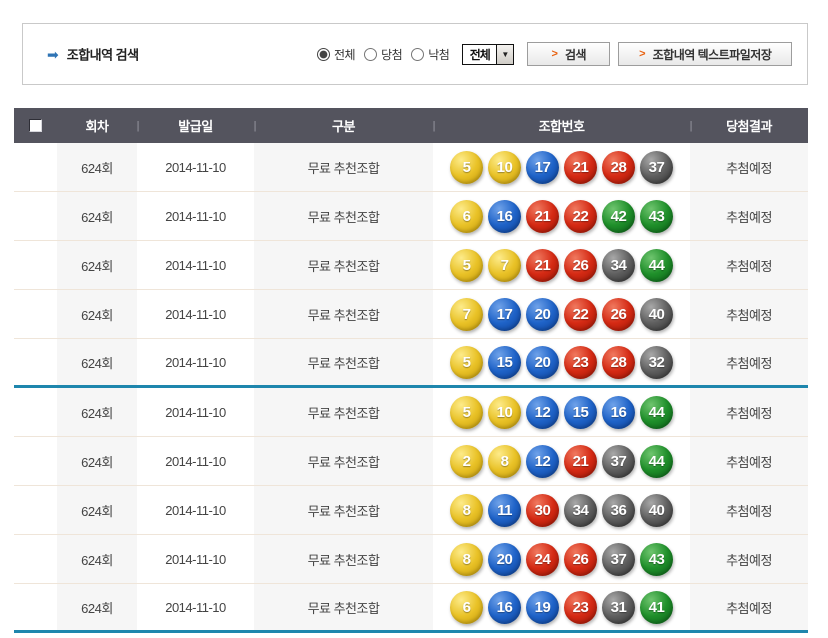  I want to click on lotto-ball: 15, so click(504, 362).